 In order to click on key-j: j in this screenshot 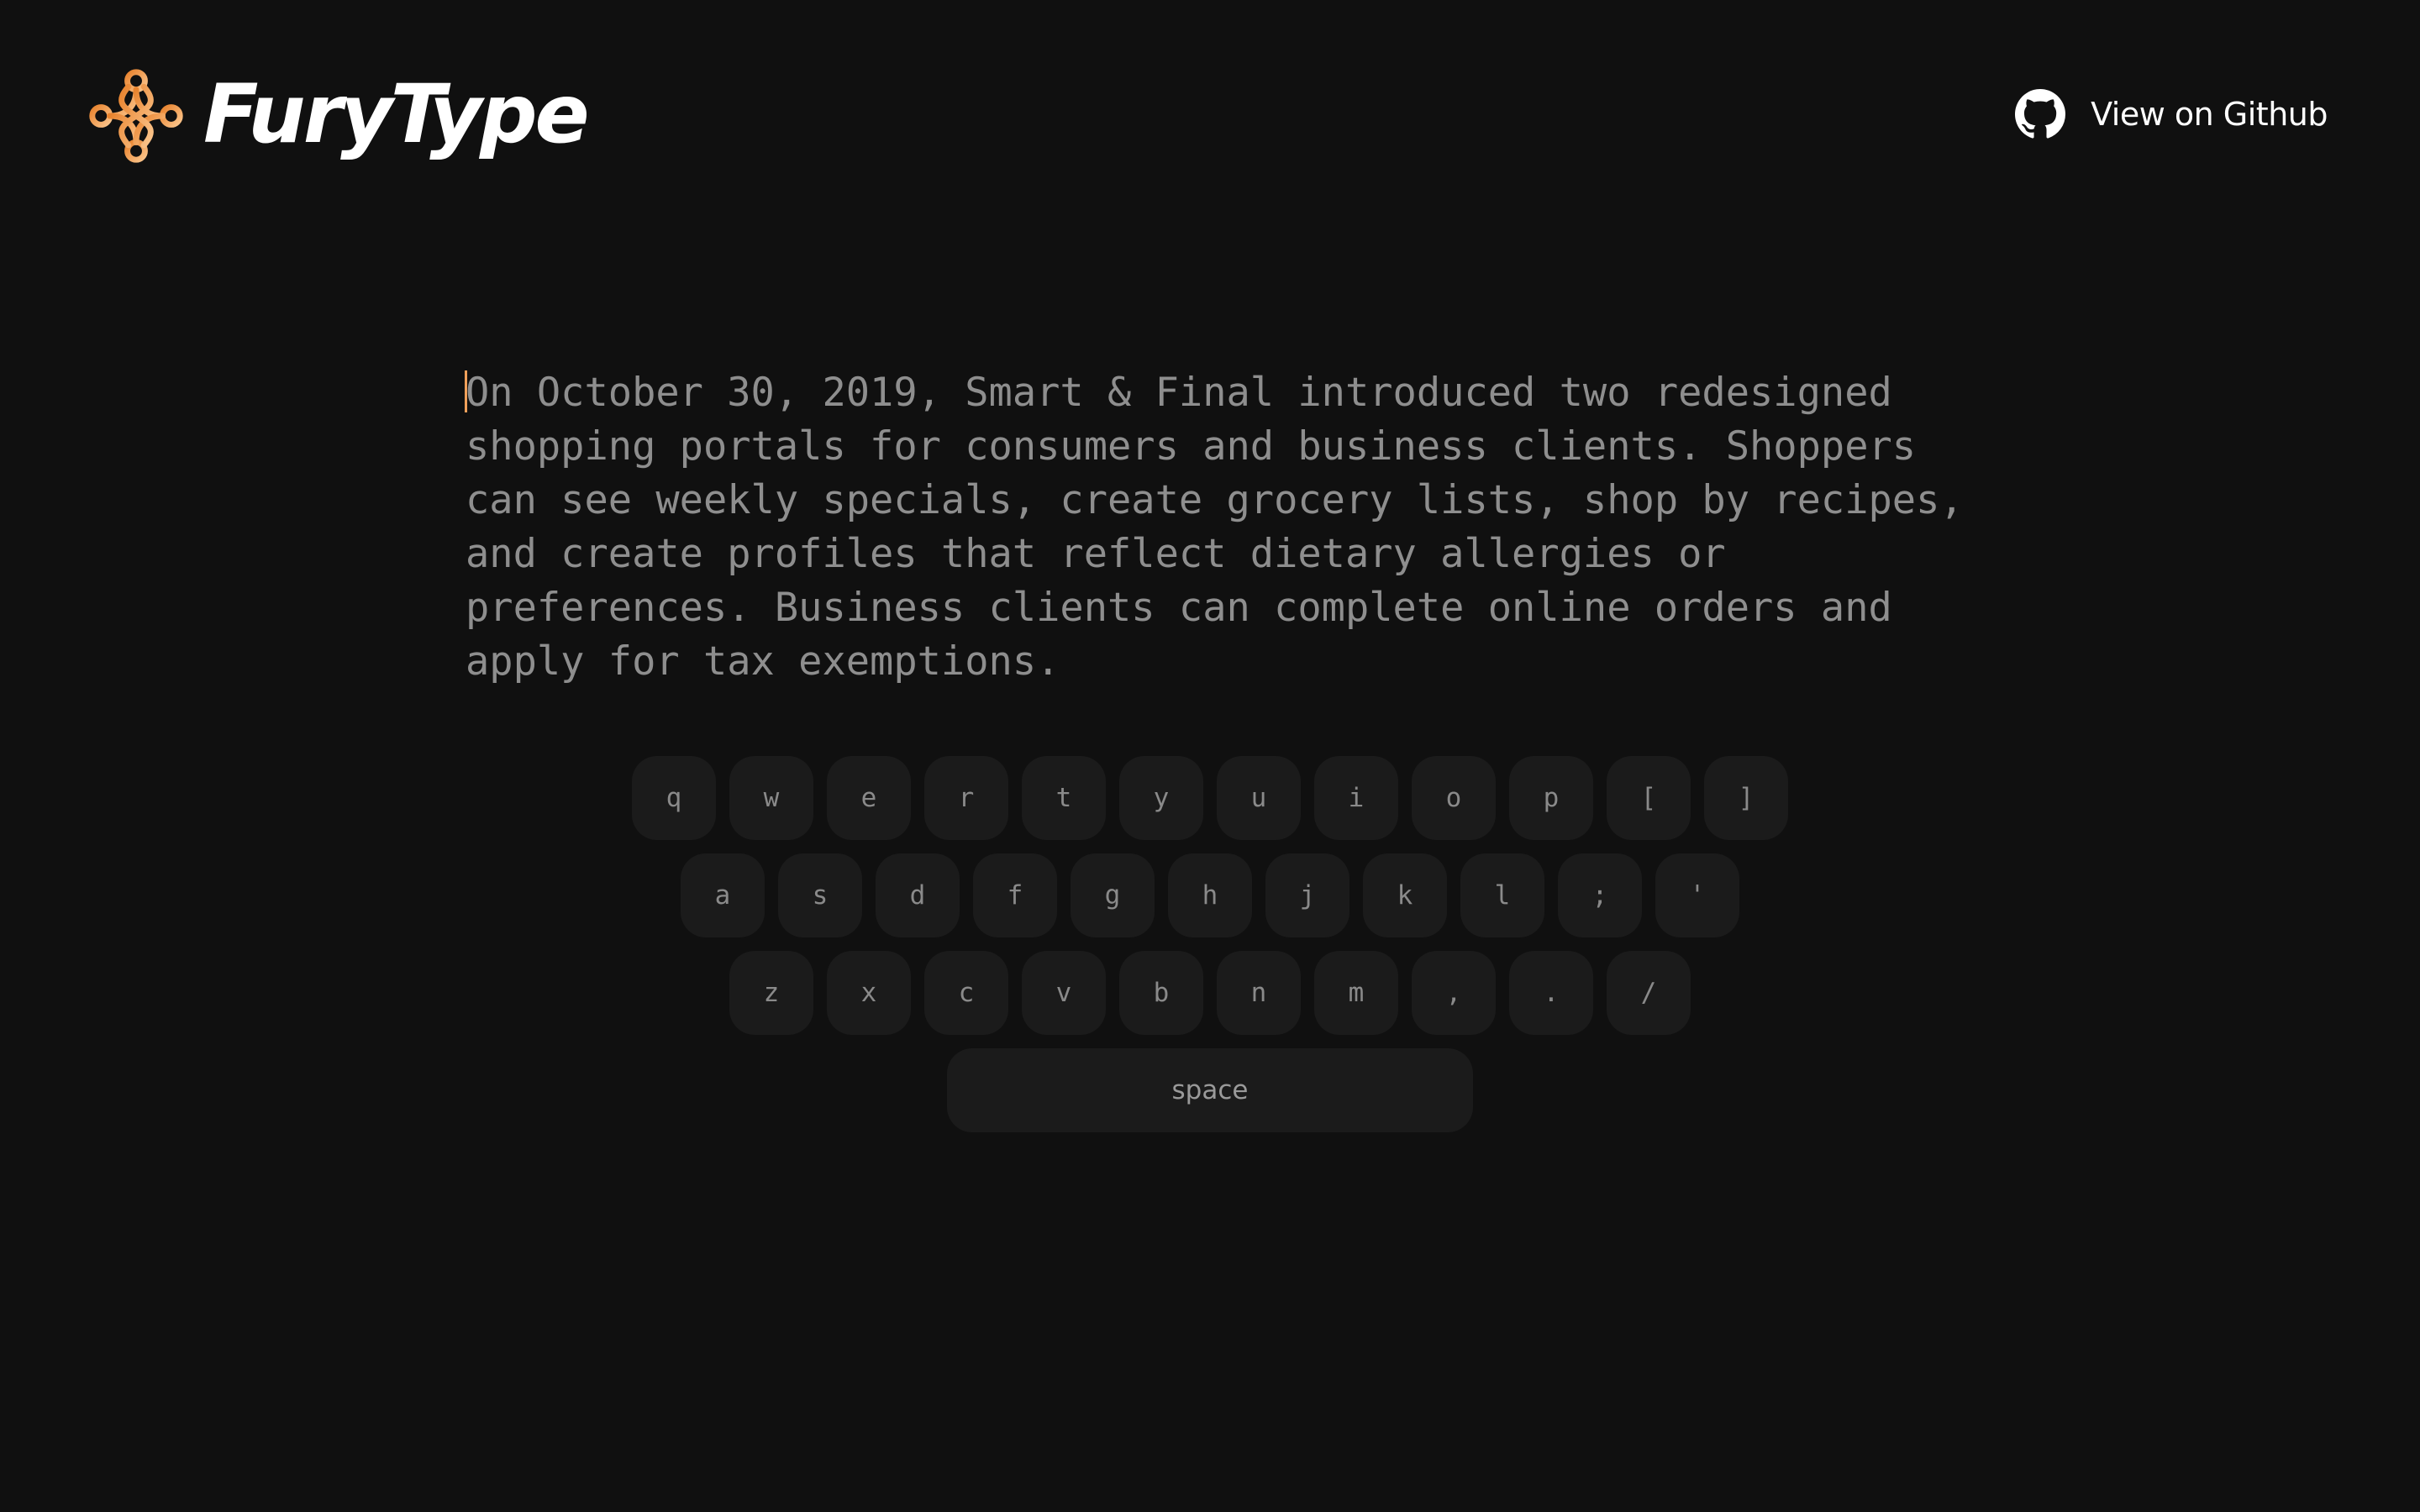, I will do `click(1307, 895)`.